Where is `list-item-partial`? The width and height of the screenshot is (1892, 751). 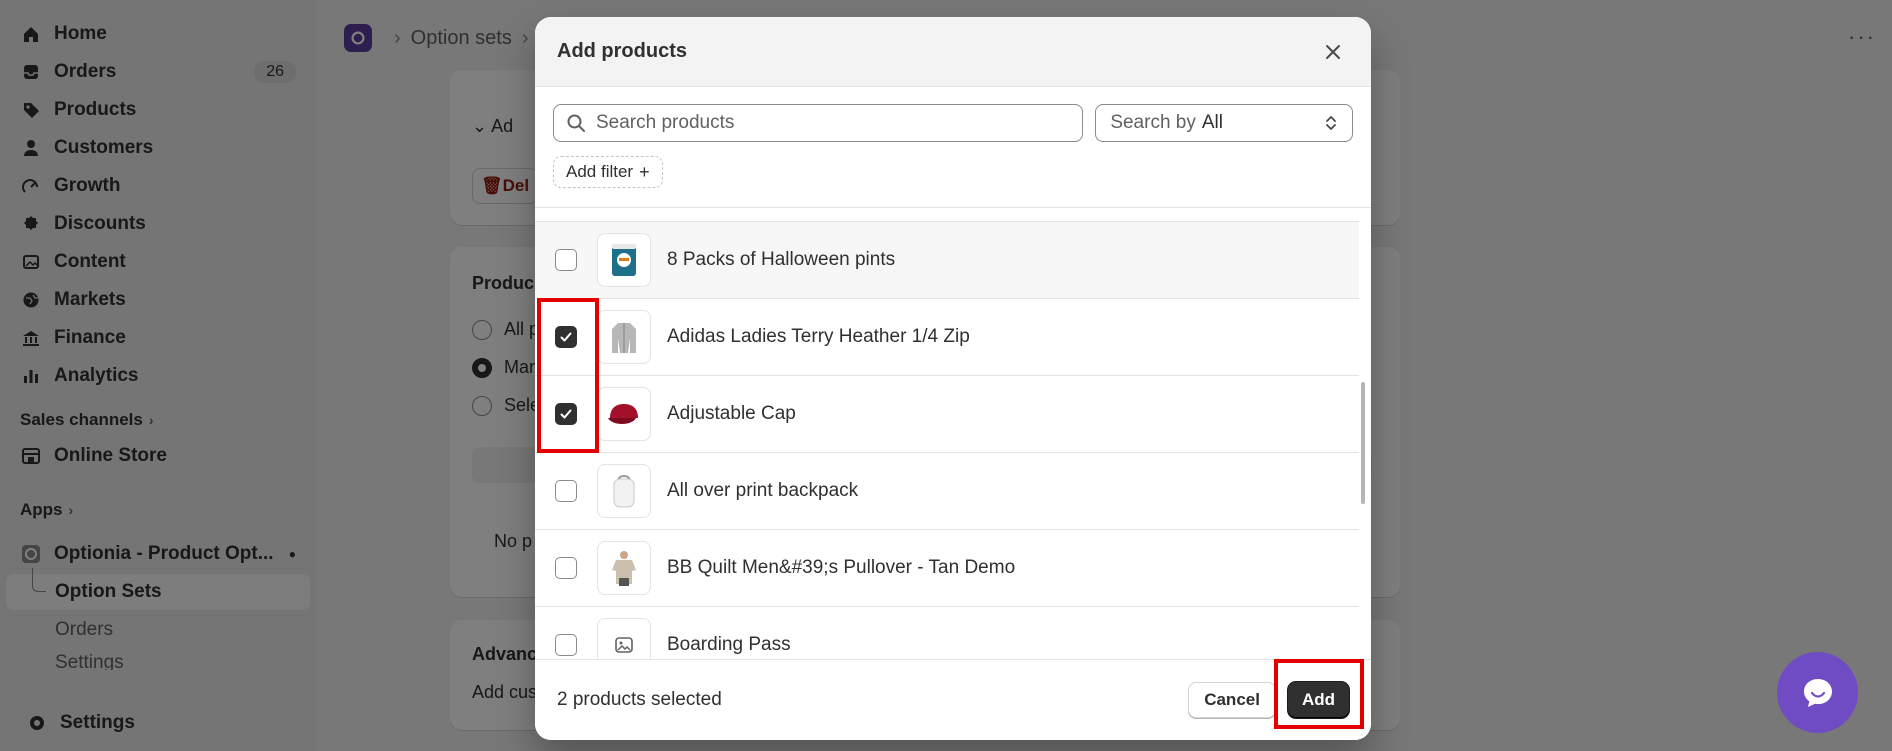
list-item-partial is located at coordinates (947, 215).